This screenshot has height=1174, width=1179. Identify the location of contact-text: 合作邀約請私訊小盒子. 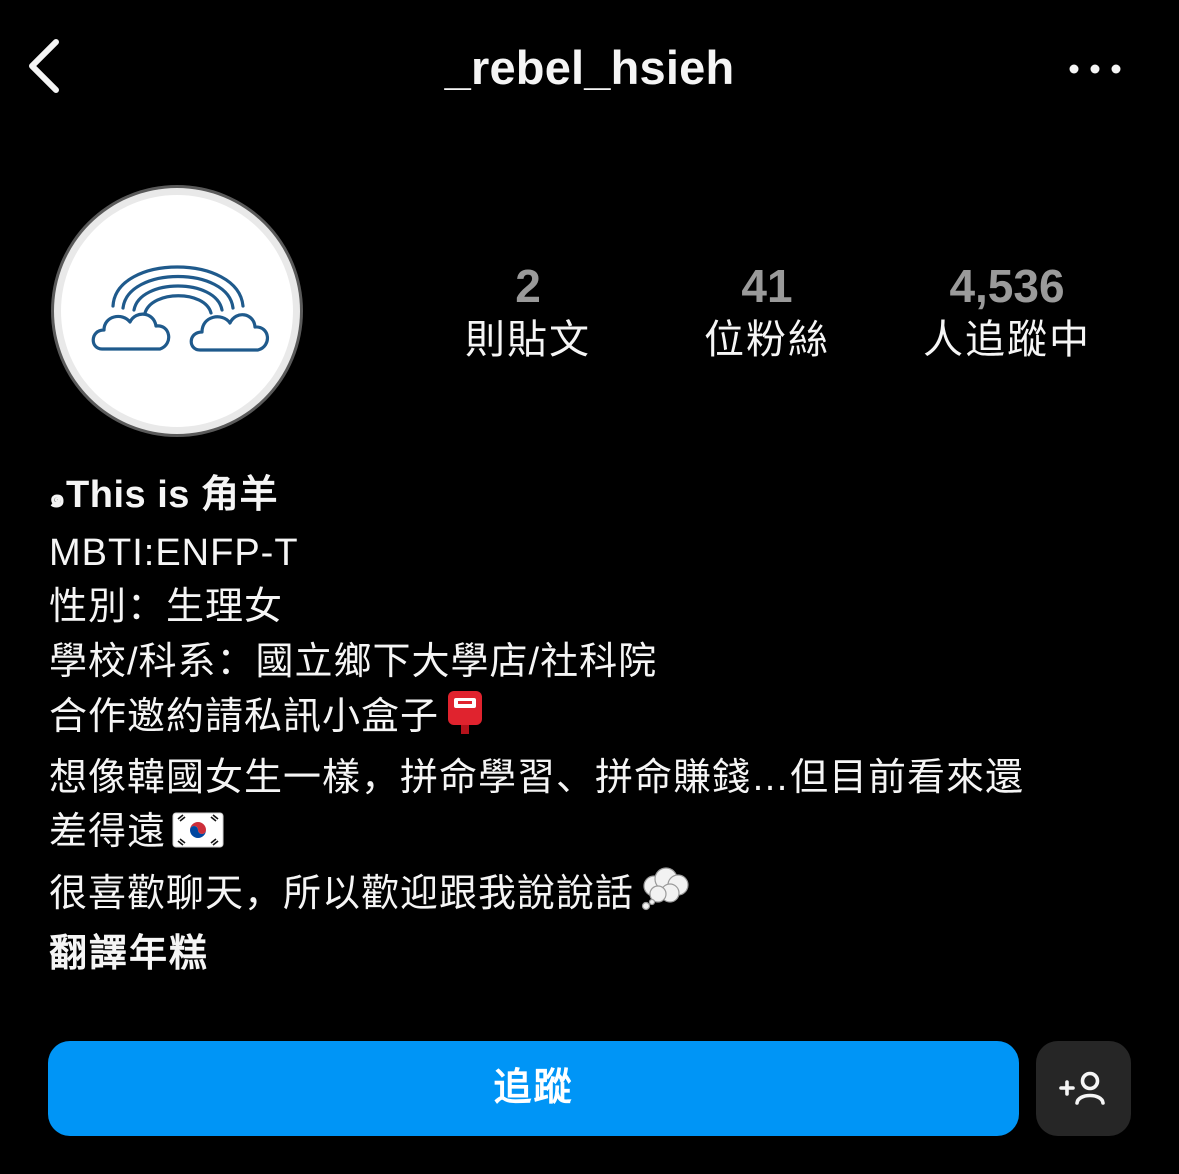
(244, 717).